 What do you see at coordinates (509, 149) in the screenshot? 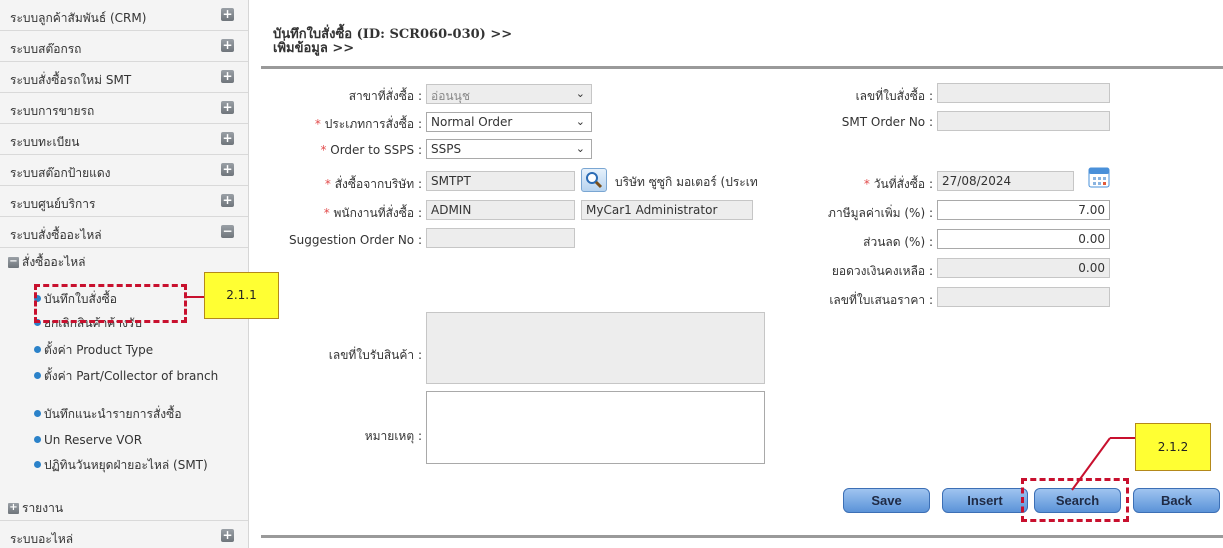
I see `order-sps-select: SSPS ⌄` at bounding box center [509, 149].